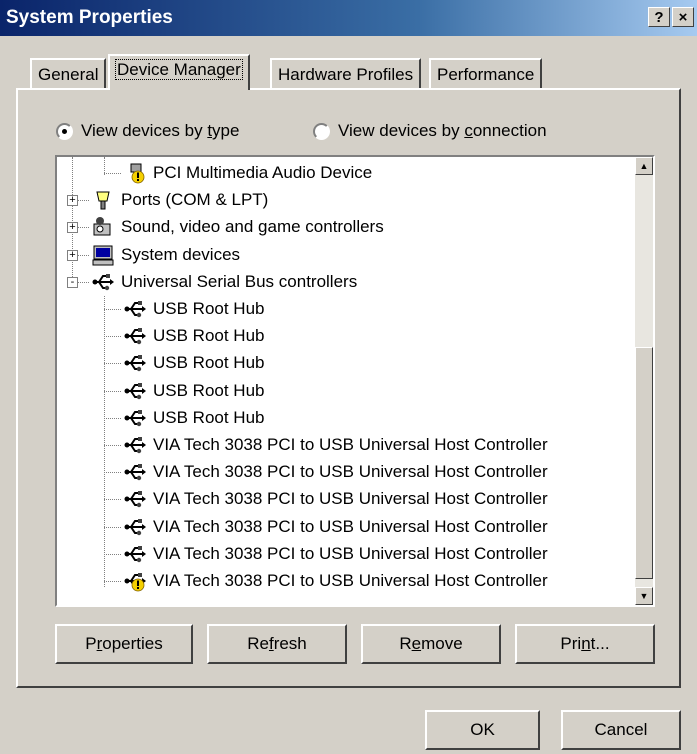 This screenshot has height=754, width=697. I want to click on window-title: System Properties, so click(89, 17).